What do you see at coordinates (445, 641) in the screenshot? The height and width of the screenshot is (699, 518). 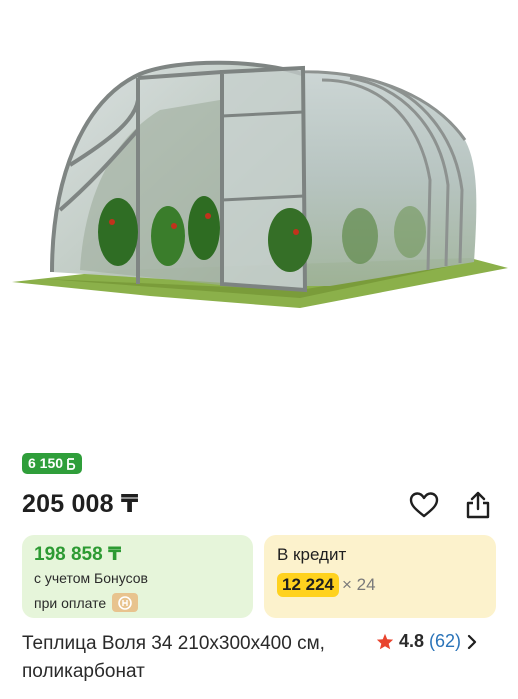 I see `review-count: (62)` at bounding box center [445, 641].